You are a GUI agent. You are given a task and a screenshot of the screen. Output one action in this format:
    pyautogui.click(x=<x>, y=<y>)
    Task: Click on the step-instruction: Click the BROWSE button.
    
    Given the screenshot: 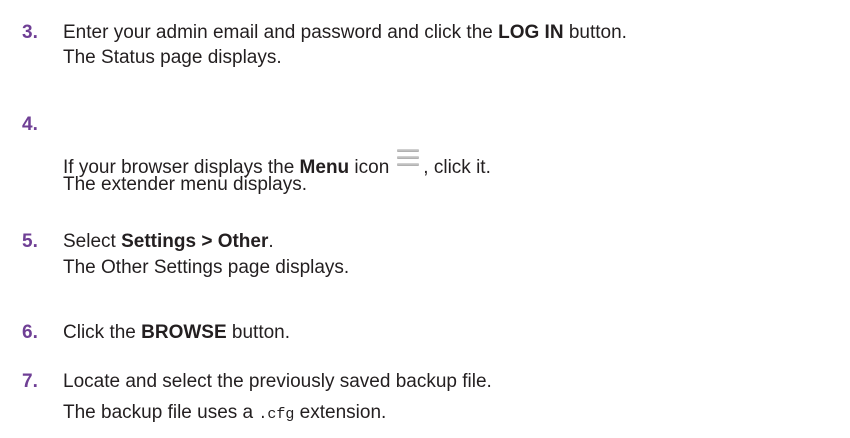 What is the action you would take?
    pyautogui.click(x=176, y=333)
    